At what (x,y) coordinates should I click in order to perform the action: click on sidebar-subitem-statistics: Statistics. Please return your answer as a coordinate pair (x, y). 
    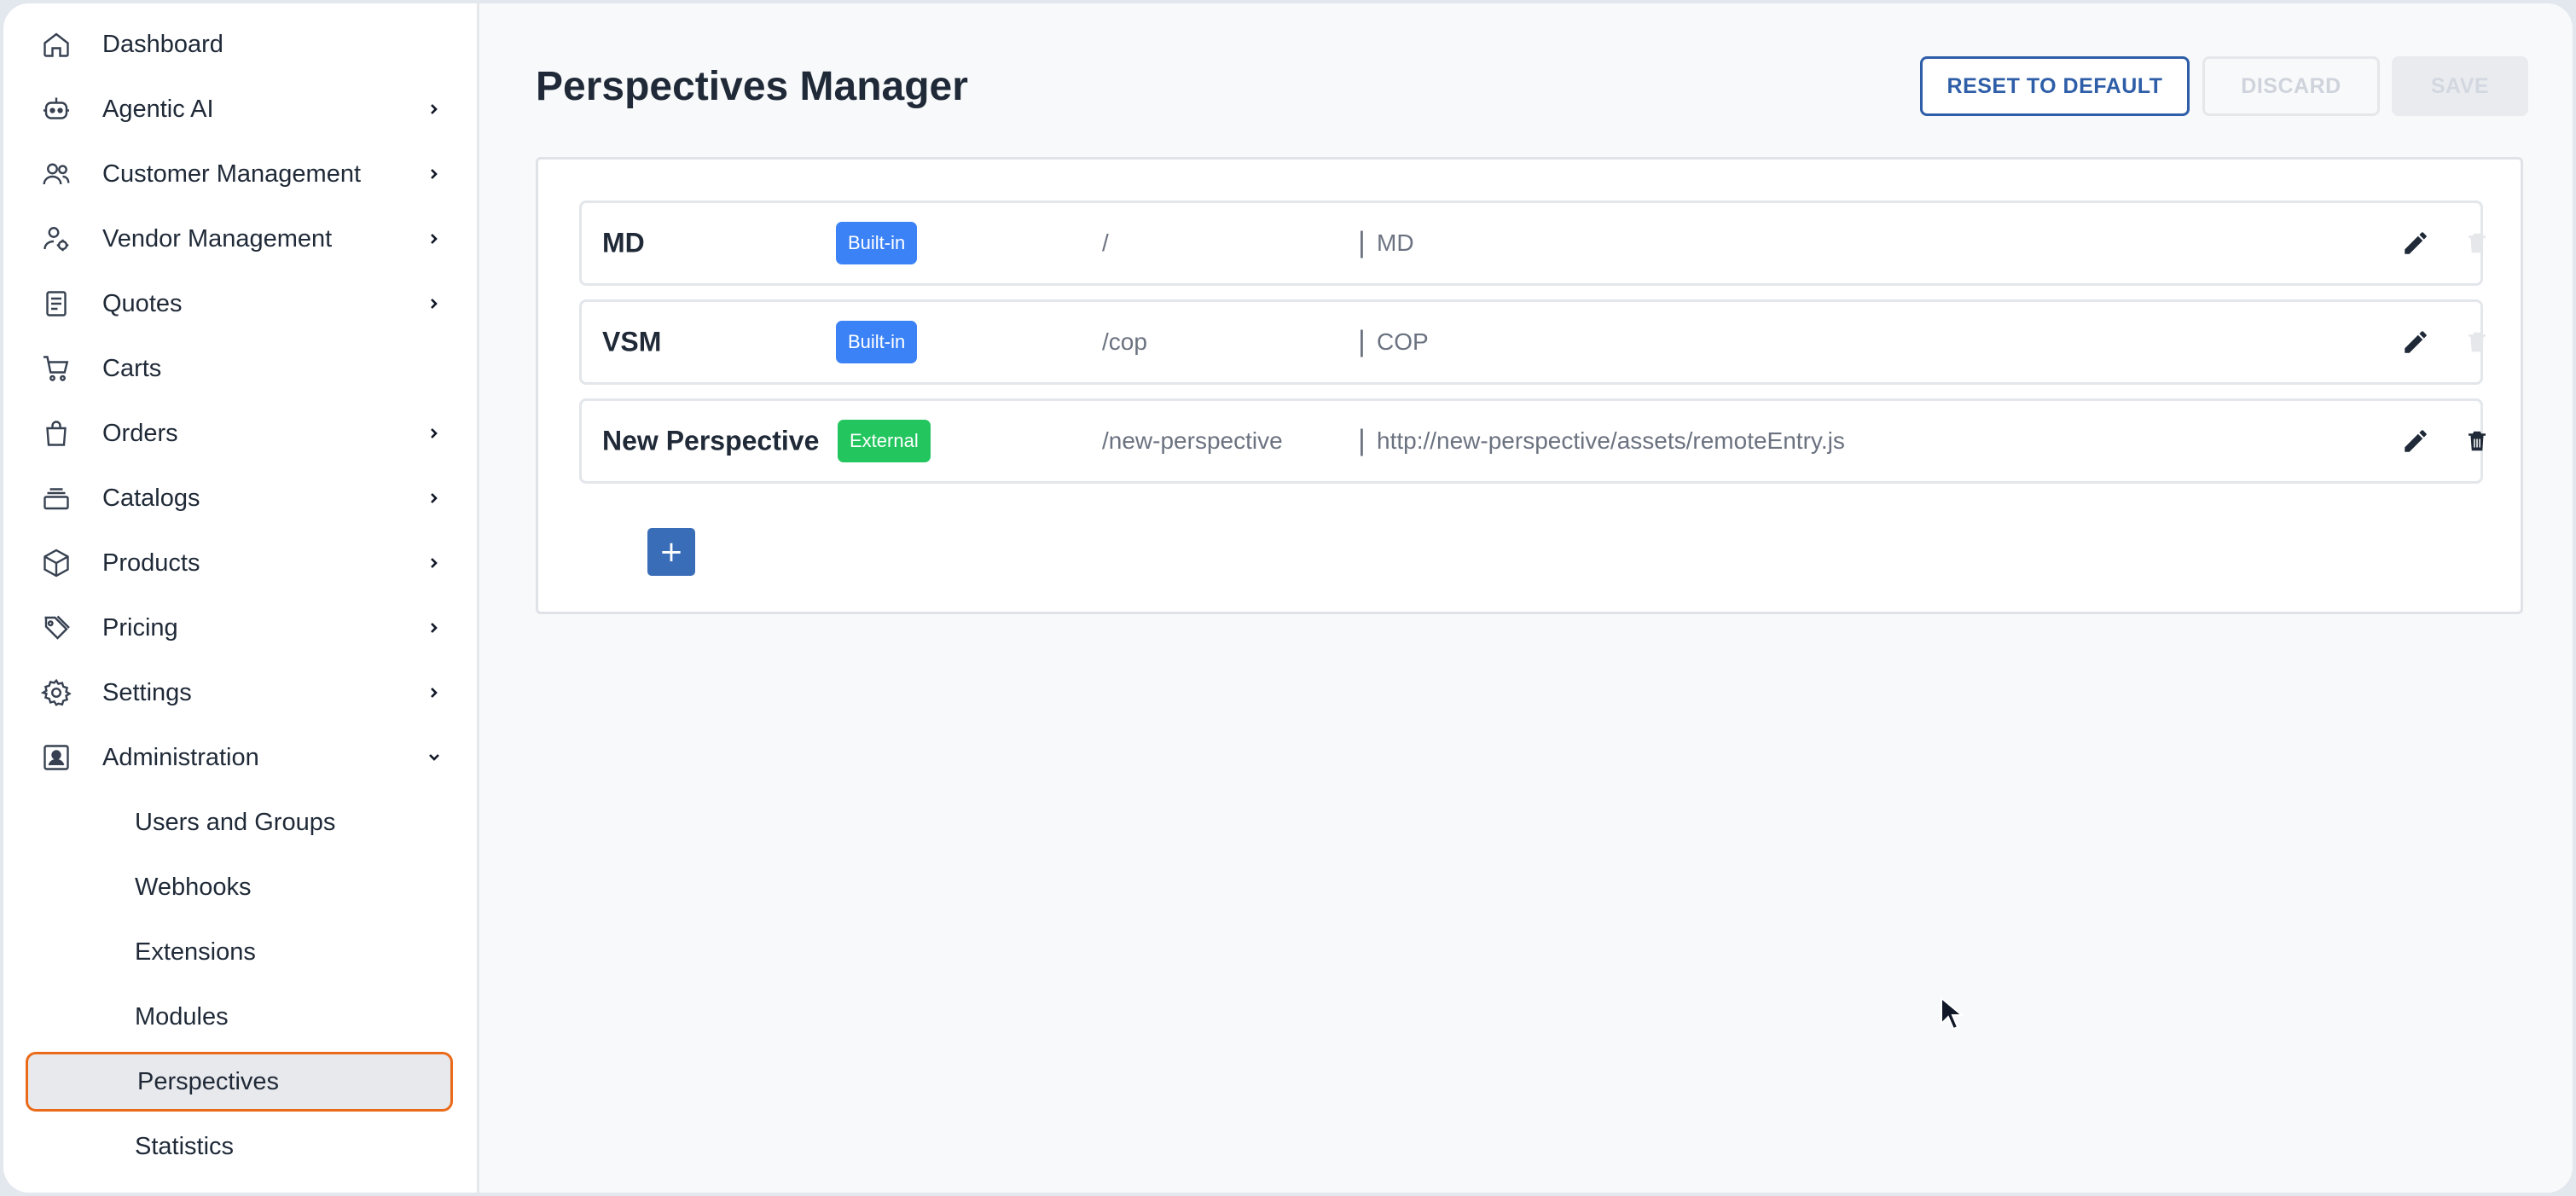
    Looking at the image, I should click on (228, 1146).